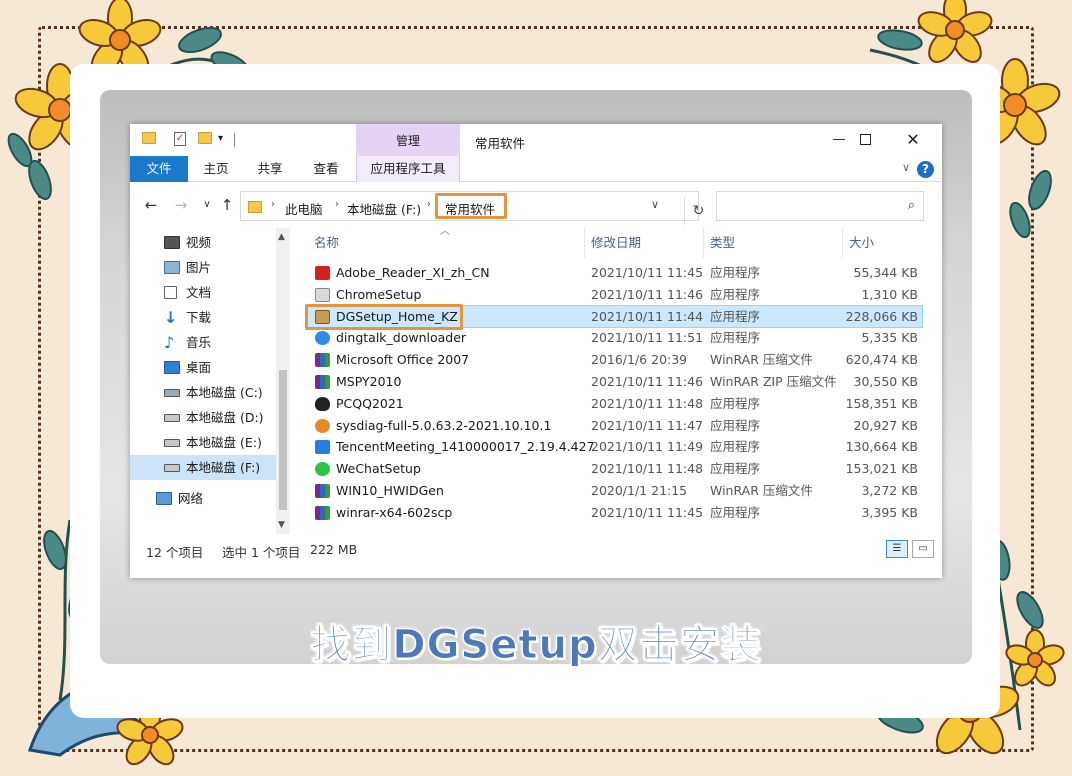 This screenshot has height=776, width=1072. What do you see at coordinates (281, 237) in the screenshot?
I see `scroll-up-icon: ▲` at bounding box center [281, 237].